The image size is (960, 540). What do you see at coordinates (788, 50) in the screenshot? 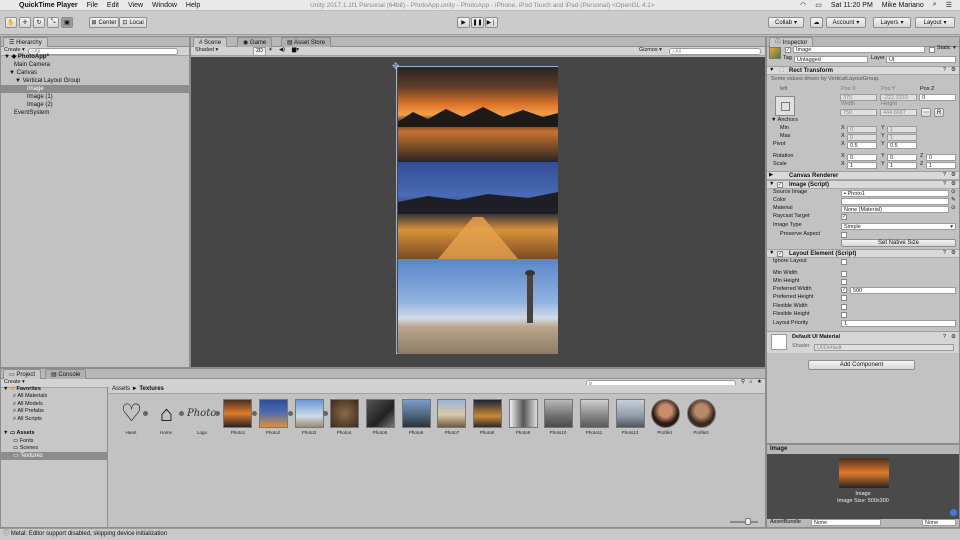
I see `active-checkbox: ✓` at bounding box center [788, 50].